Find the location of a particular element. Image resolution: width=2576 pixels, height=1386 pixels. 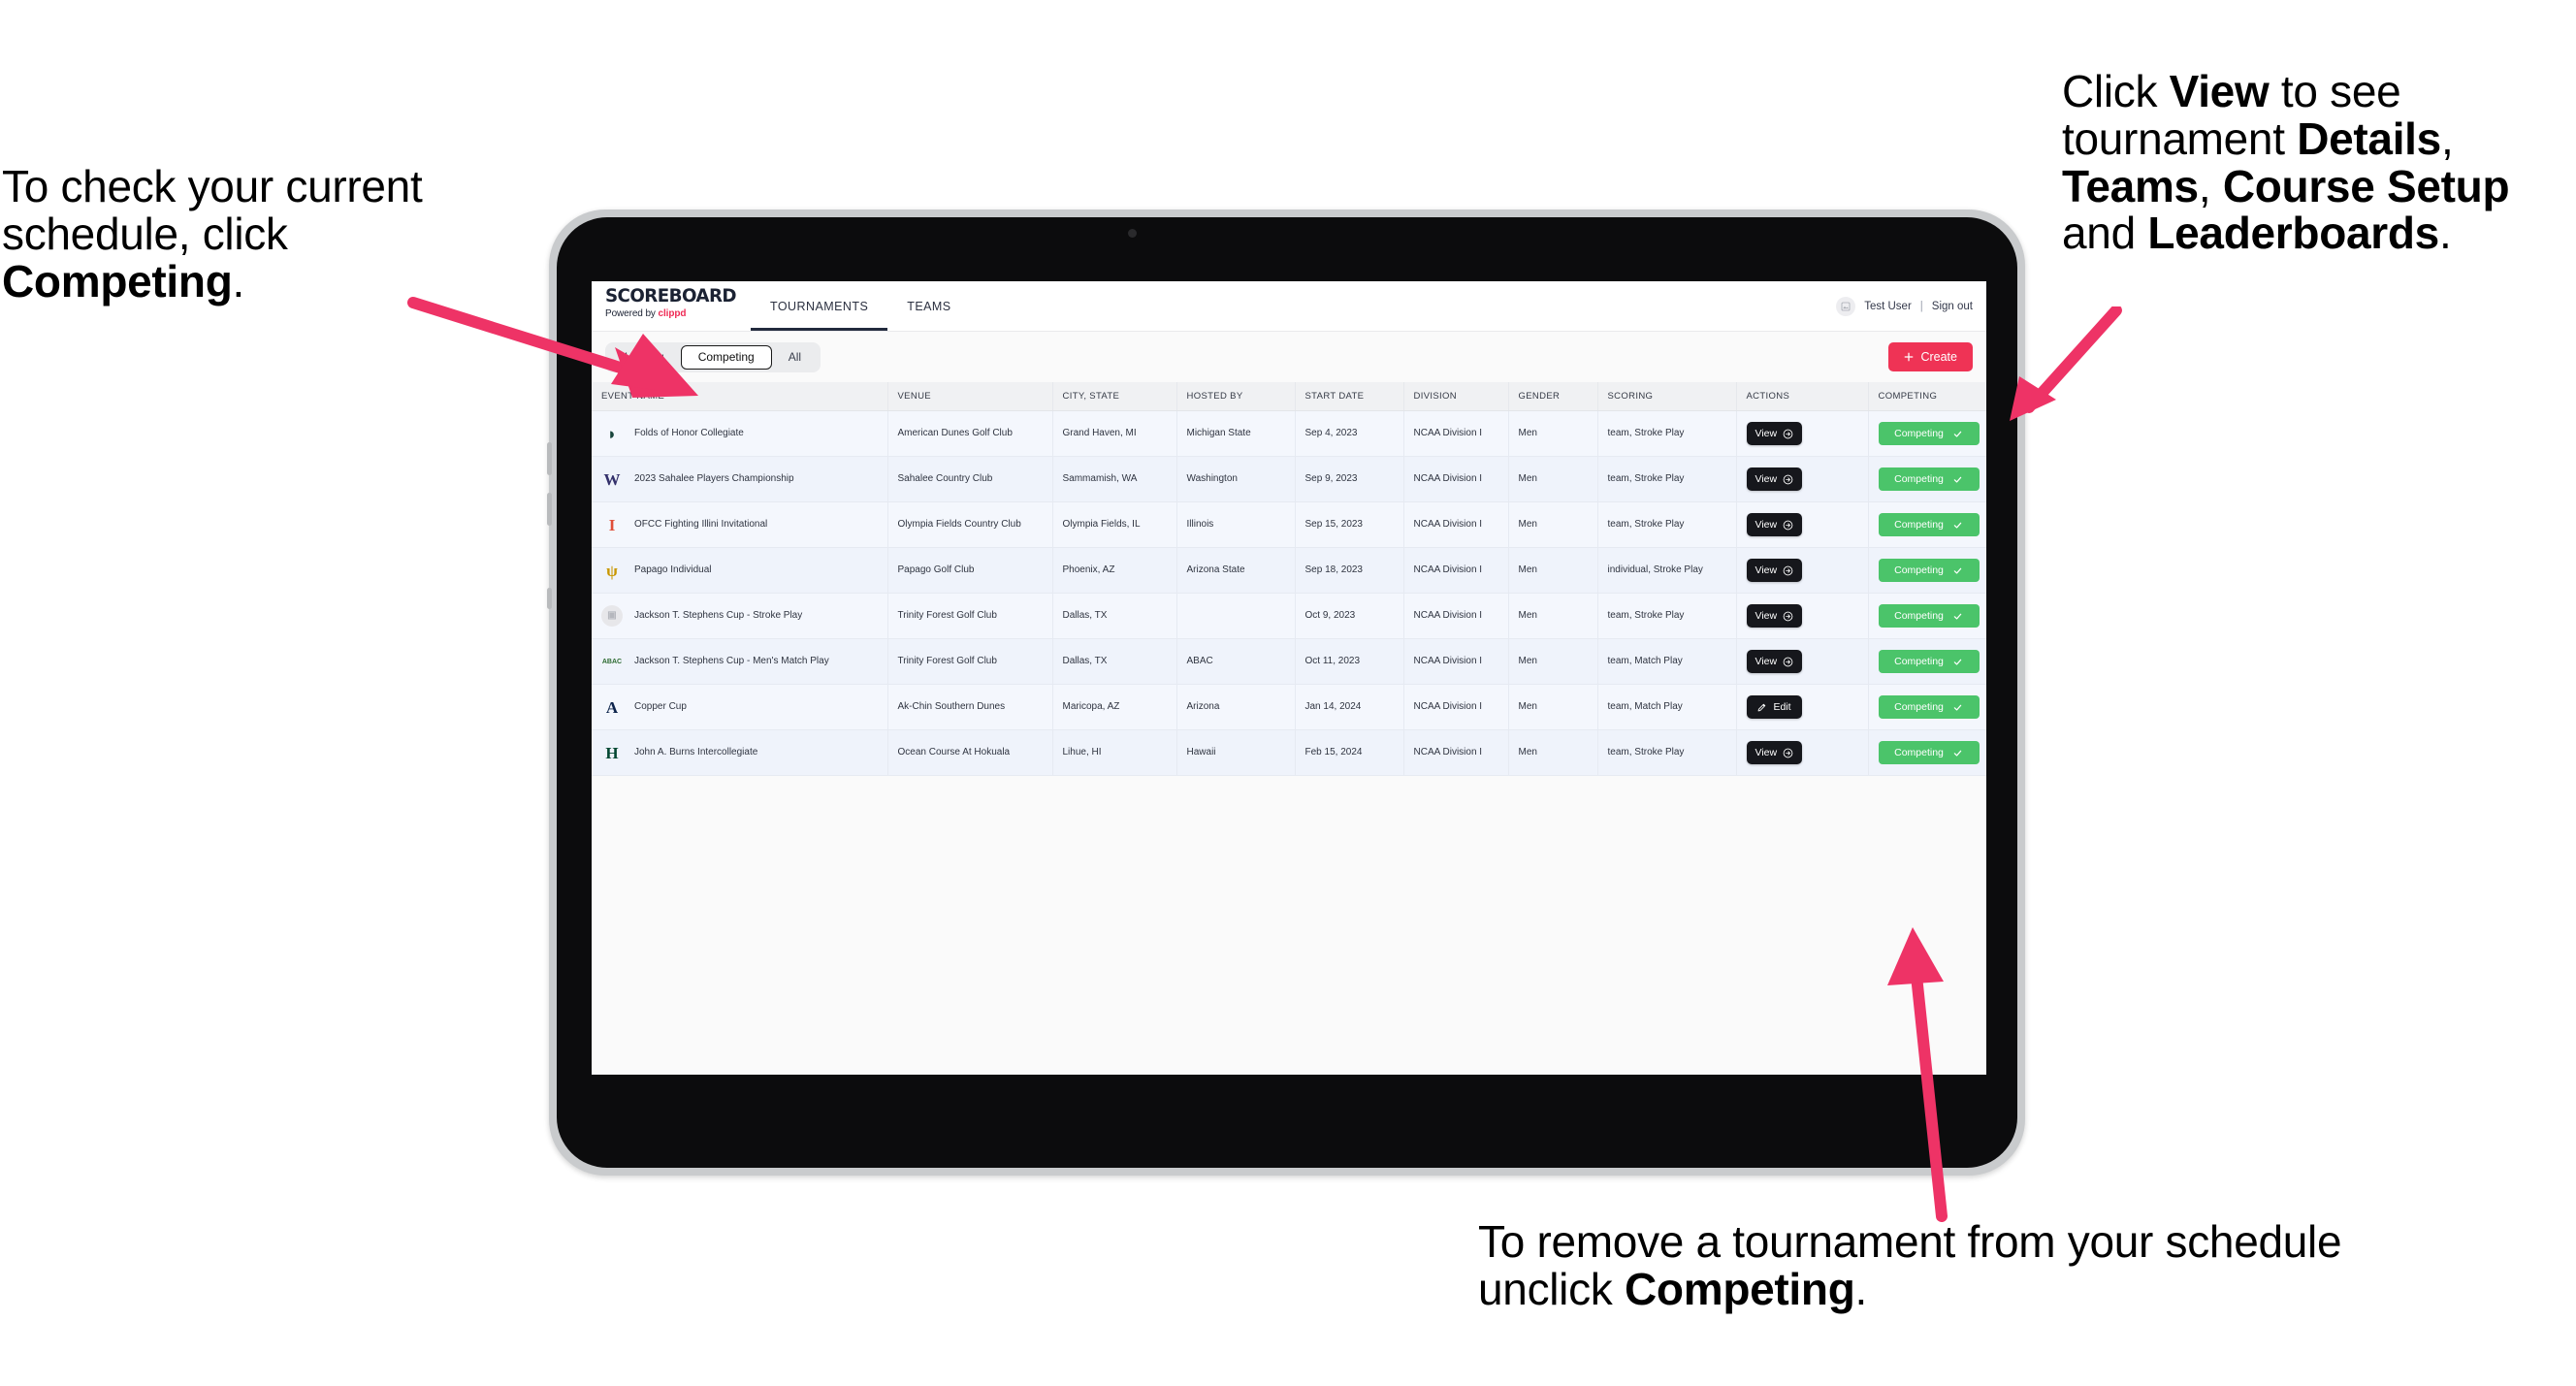

cell-hosted-by is located at coordinates (1236, 616).